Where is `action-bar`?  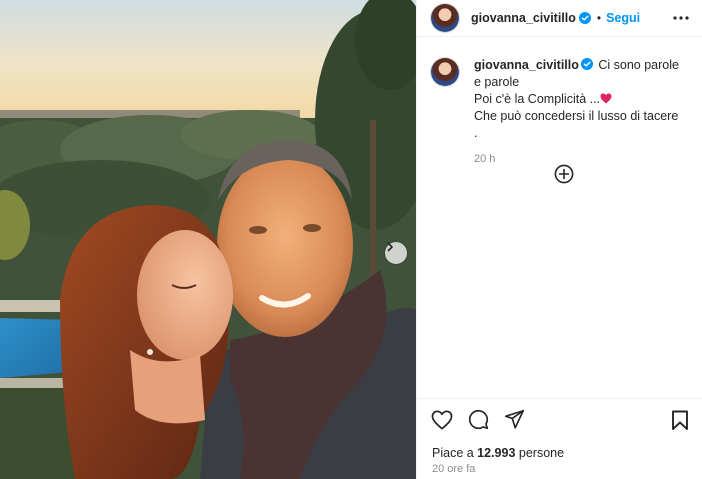
action-bar is located at coordinates (559, 419).